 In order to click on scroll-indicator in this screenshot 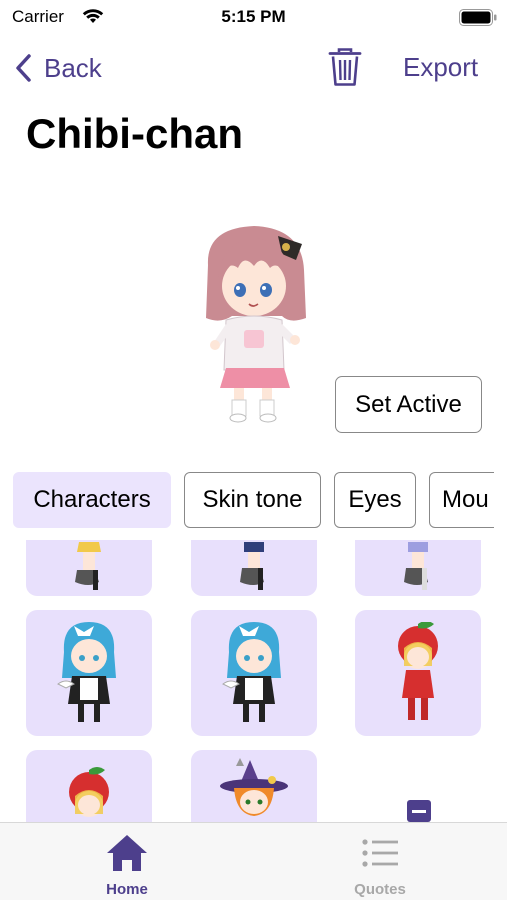, I will do `click(419, 811)`.